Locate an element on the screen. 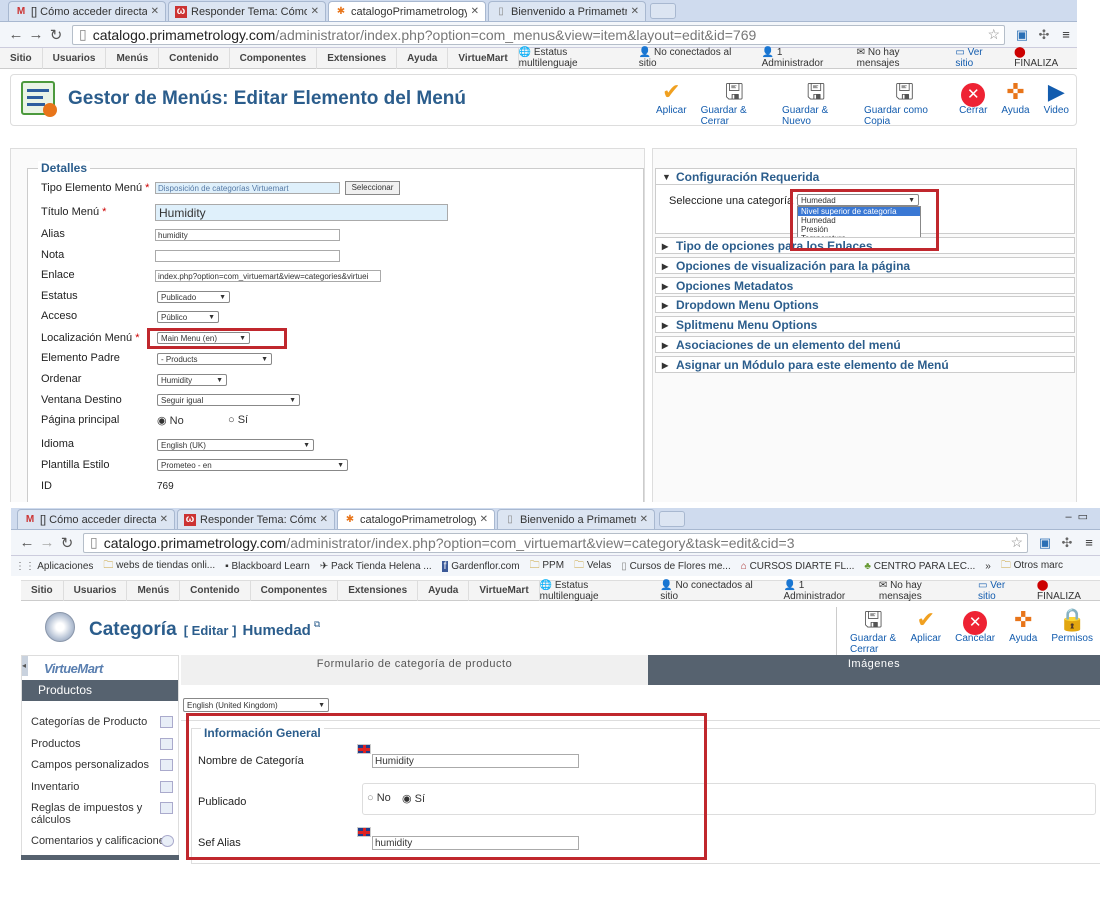 The height and width of the screenshot is (916, 1100). nota-input is located at coordinates (247, 256).